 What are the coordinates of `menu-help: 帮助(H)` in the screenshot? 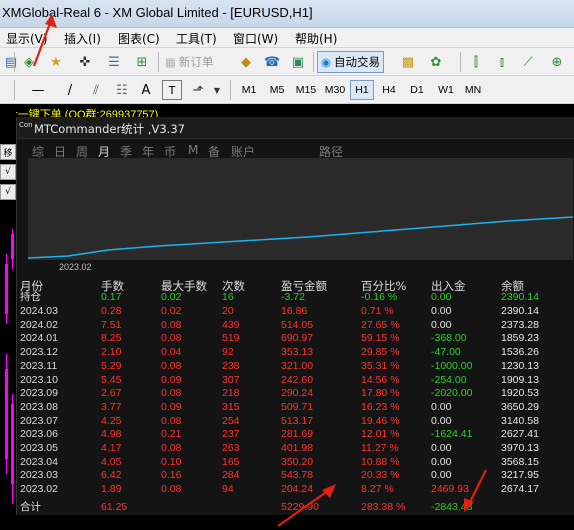 It's located at (316, 38).